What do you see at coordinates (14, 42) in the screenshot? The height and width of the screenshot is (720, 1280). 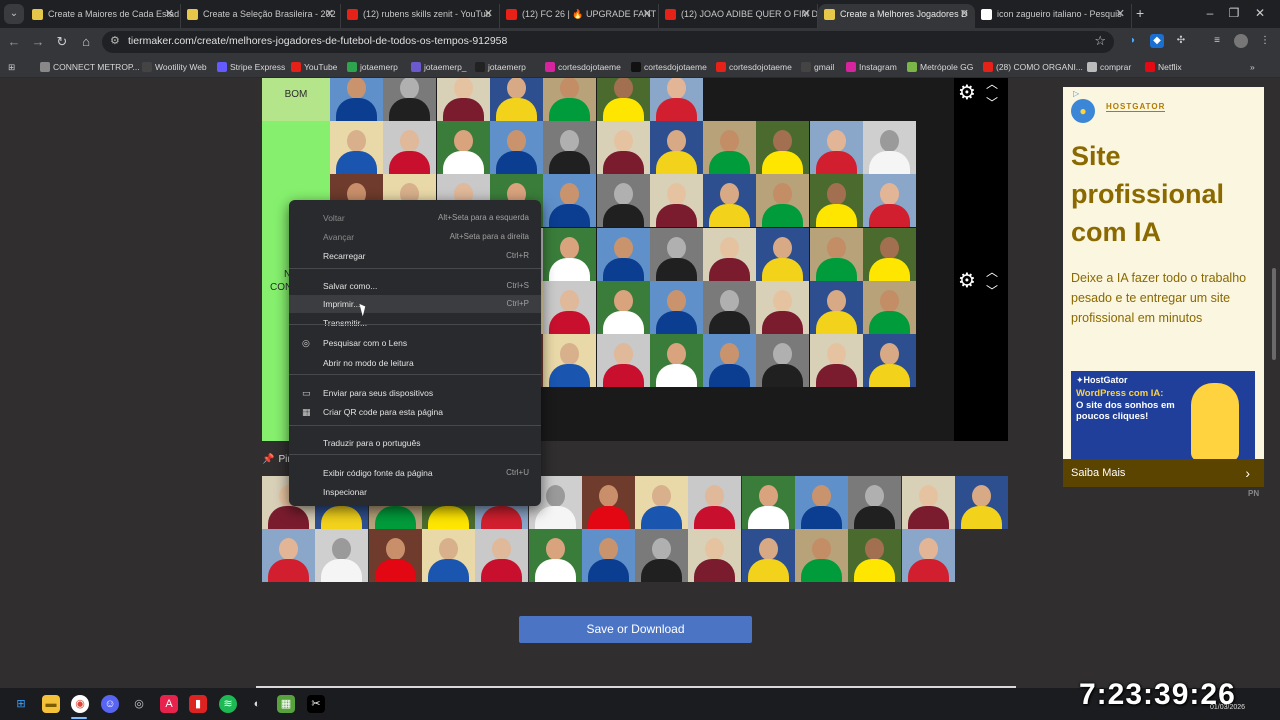 I see `back-icon: ←` at bounding box center [14, 42].